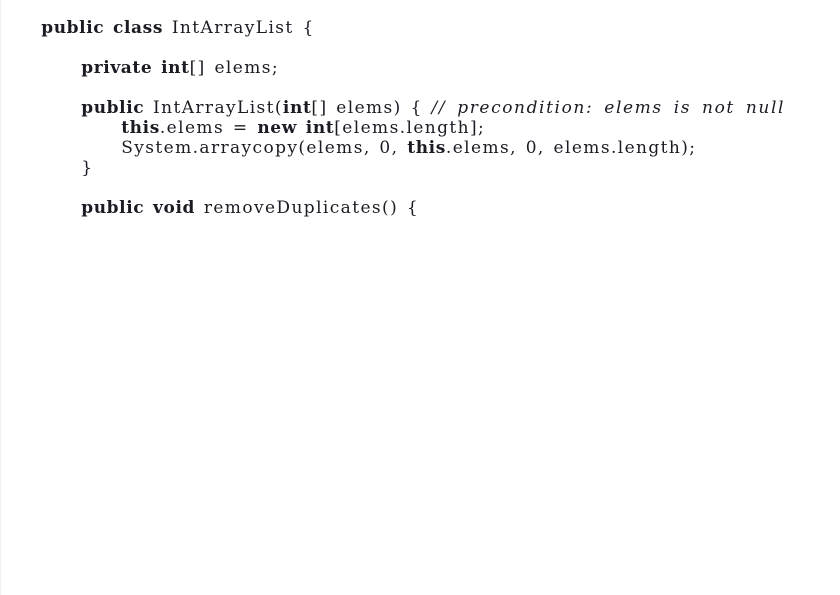 Image resolution: width=840 pixels, height=595 pixels. I want to click on closing-brace: }, so click(87, 168).